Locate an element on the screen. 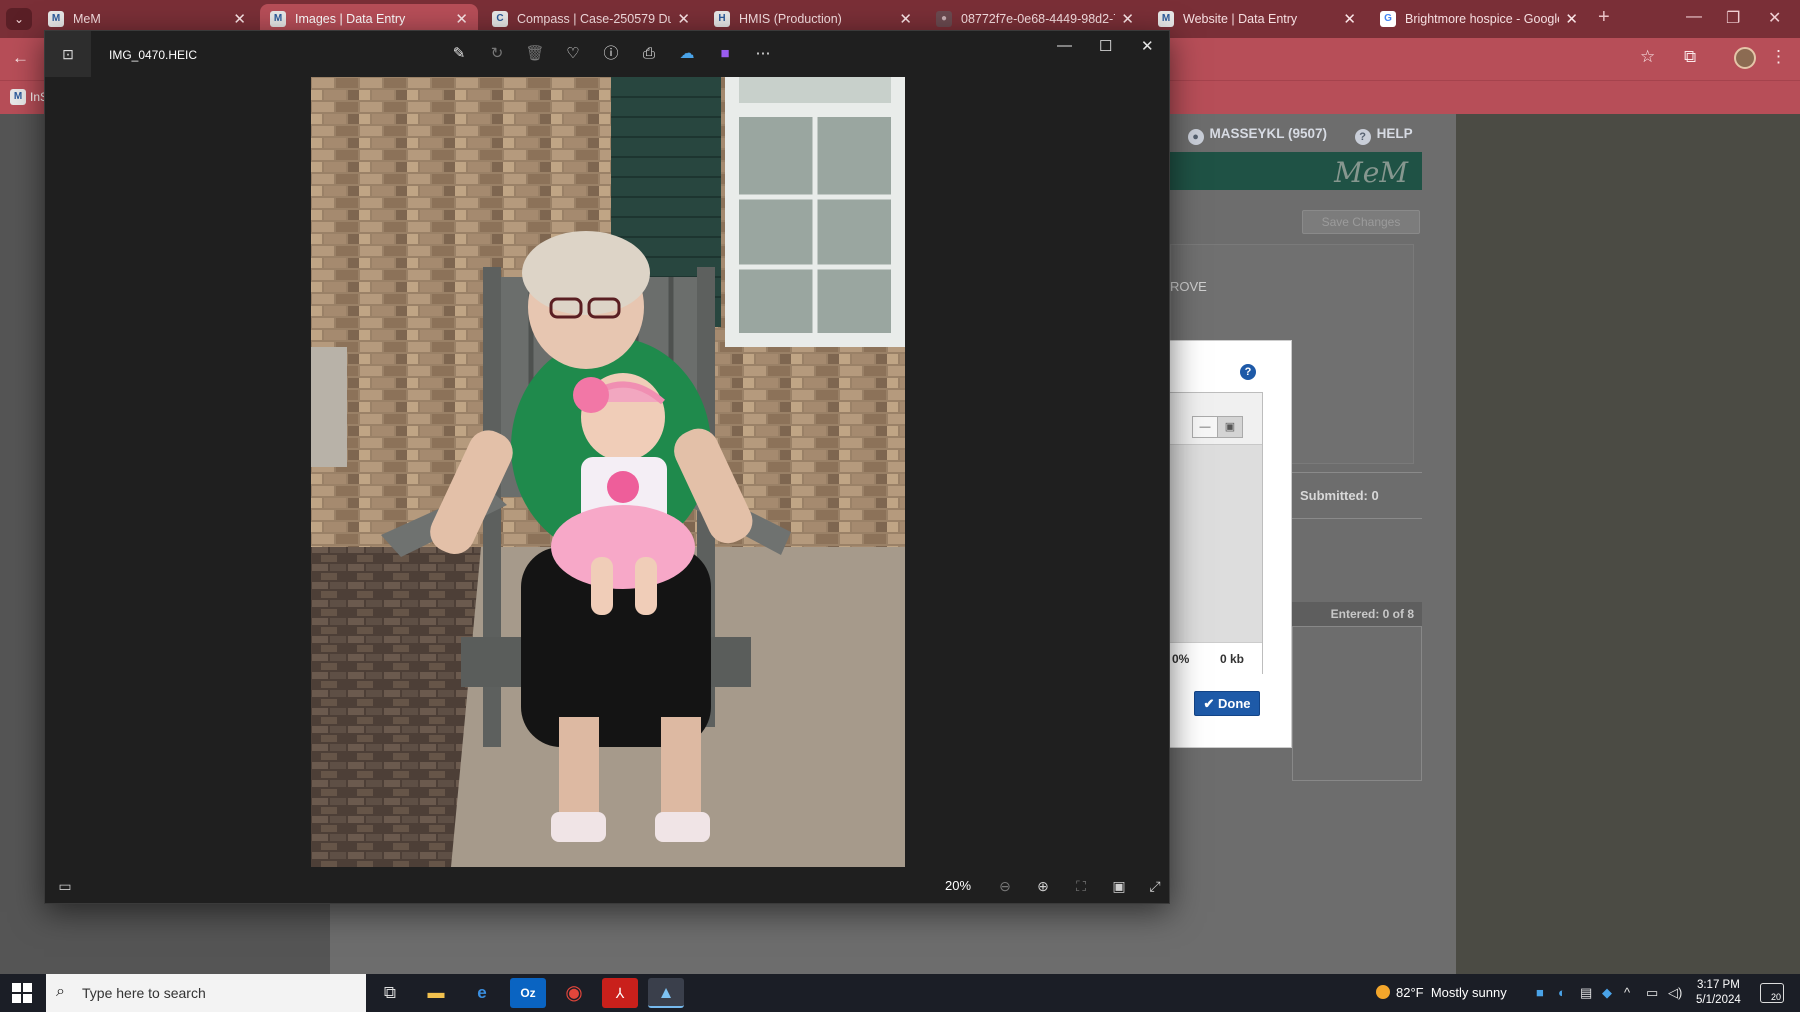 This screenshot has height=1012, width=1800. actual-size-icon: ▣ is located at coordinates (1119, 886).